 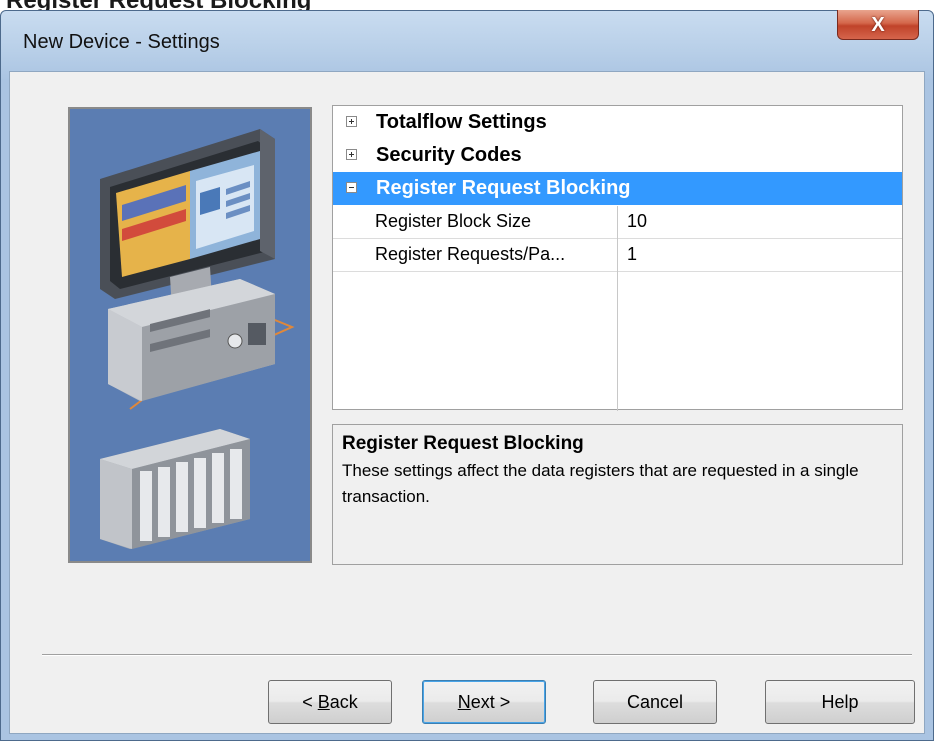 I want to click on column-divider, so click(x=617, y=308).